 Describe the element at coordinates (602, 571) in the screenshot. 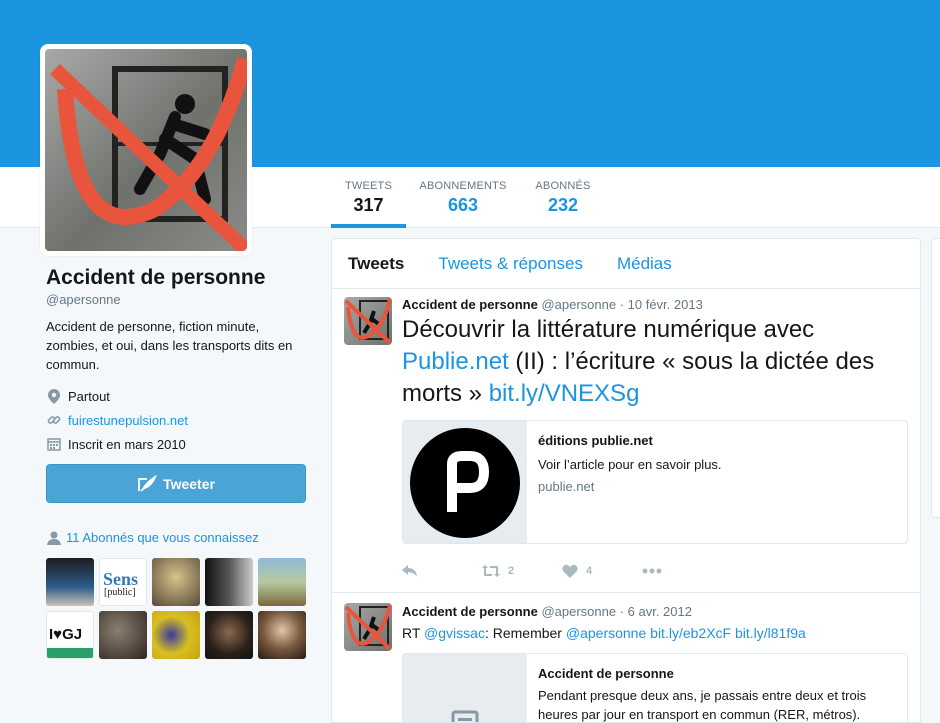

I see `like-button: 4` at that location.